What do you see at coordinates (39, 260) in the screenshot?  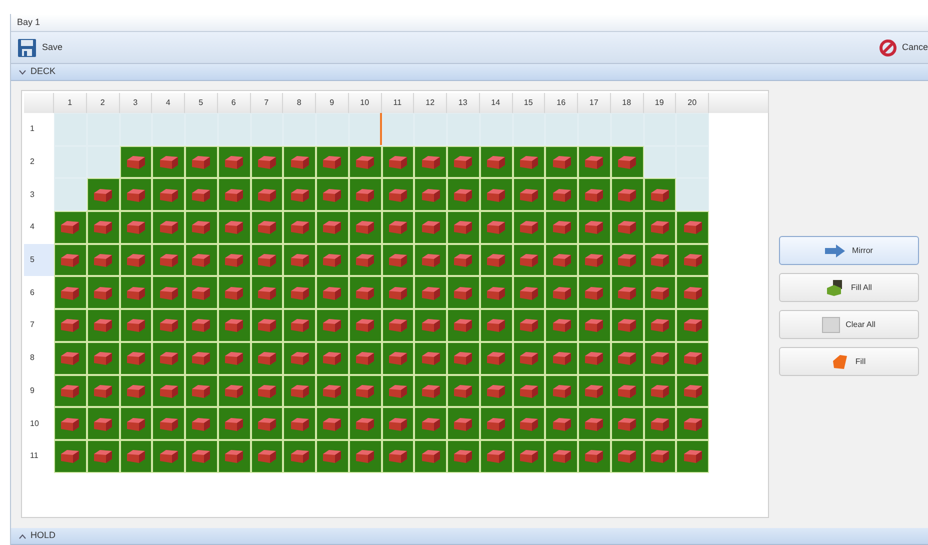 I see `row-header: 5` at bounding box center [39, 260].